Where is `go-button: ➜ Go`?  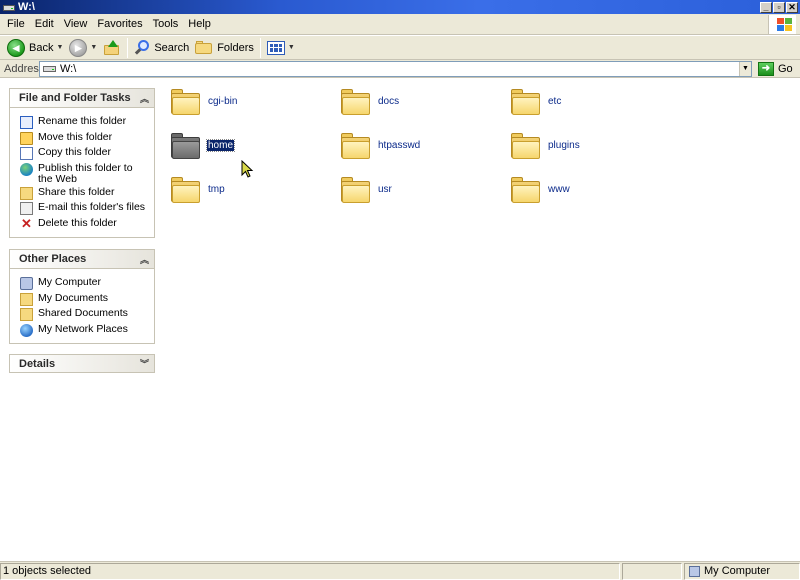 go-button: ➜ Go is located at coordinates (775, 68).